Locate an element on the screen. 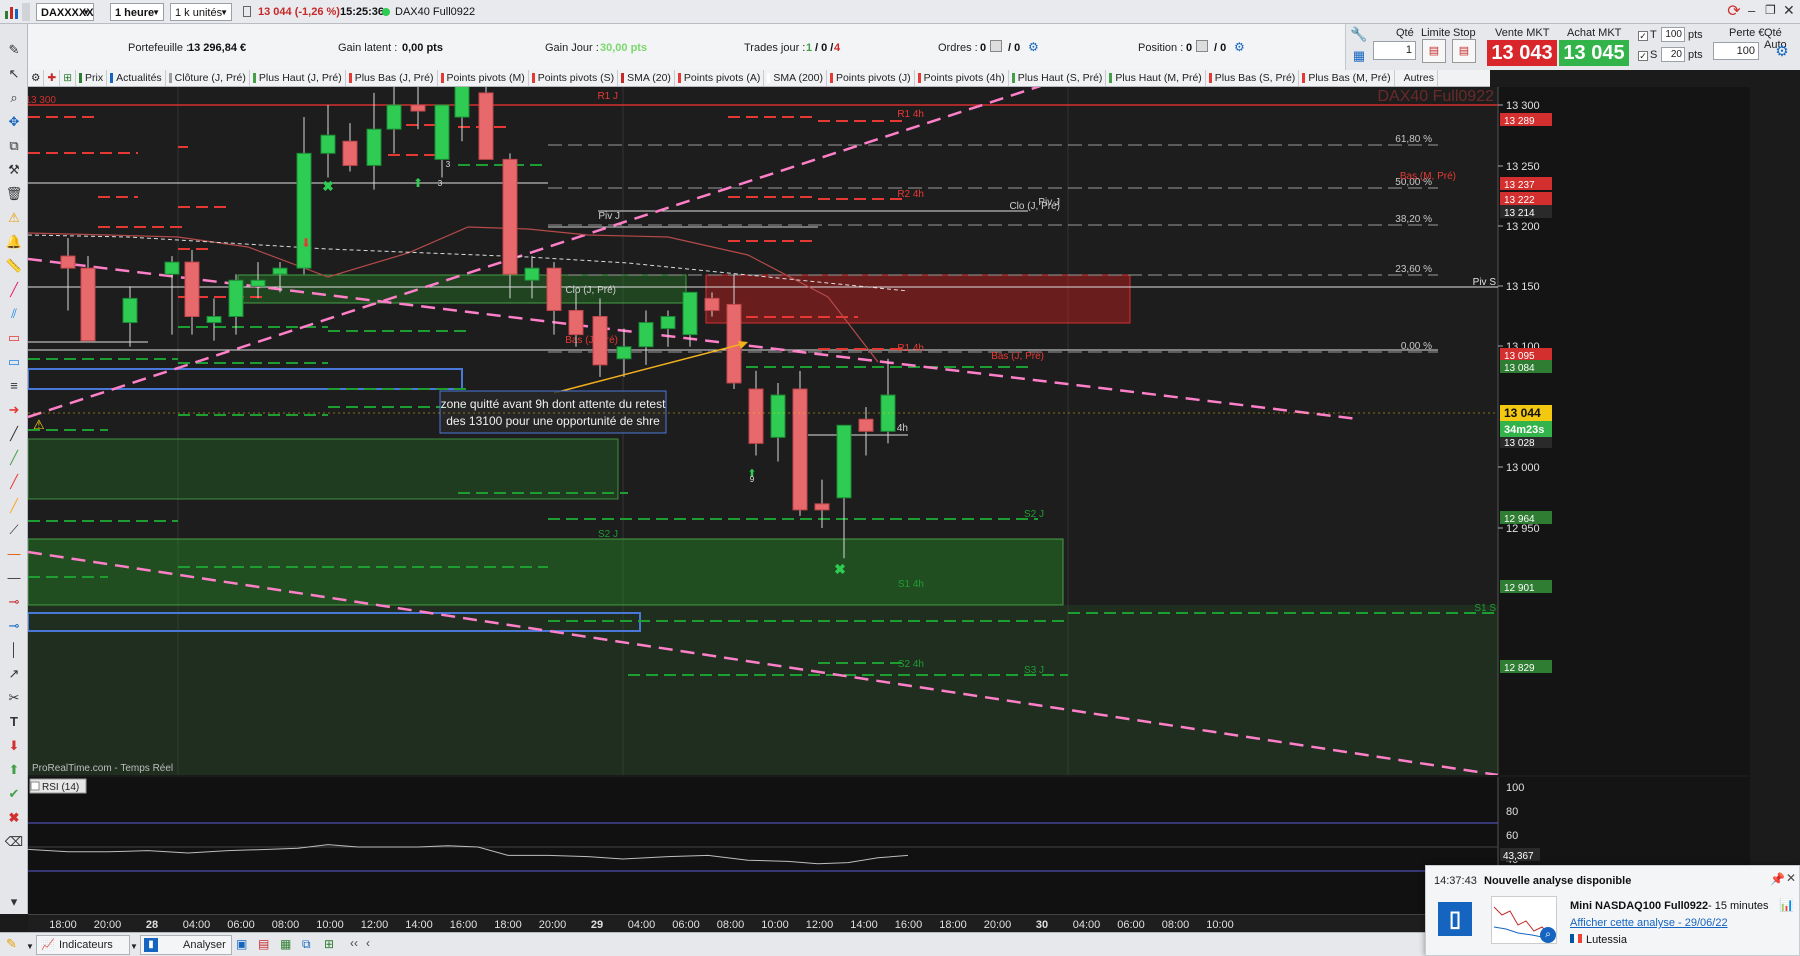 The width and height of the screenshot is (1800, 956). rectangle-icon: ▭ is located at coordinates (14, 338).